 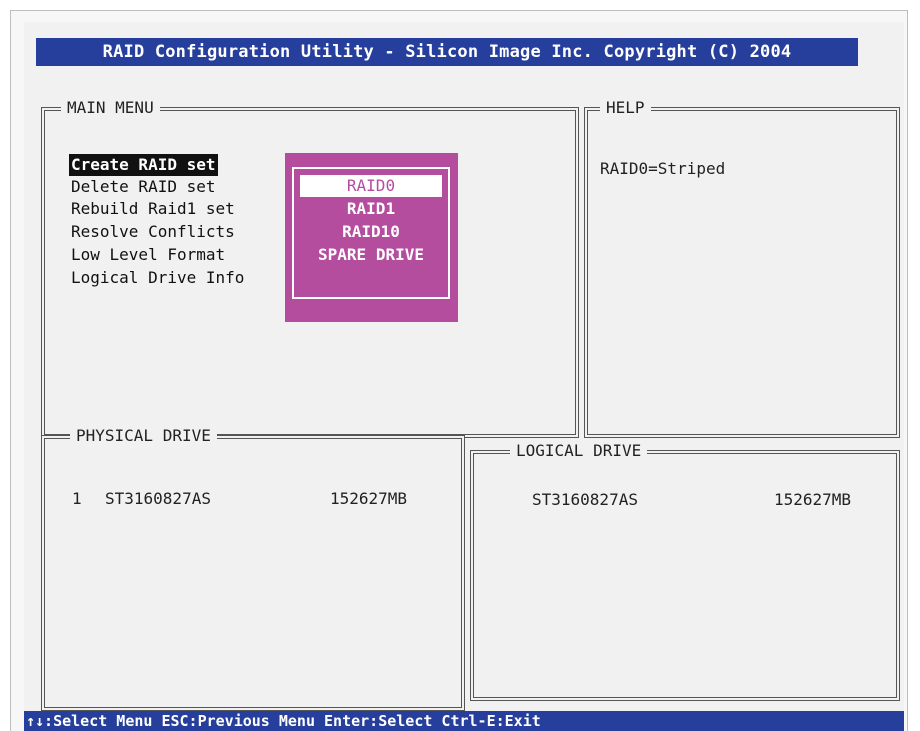 What do you see at coordinates (625, 107) in the screenshot?
I see `help-title: HELP` at bounding box center [625, 107].